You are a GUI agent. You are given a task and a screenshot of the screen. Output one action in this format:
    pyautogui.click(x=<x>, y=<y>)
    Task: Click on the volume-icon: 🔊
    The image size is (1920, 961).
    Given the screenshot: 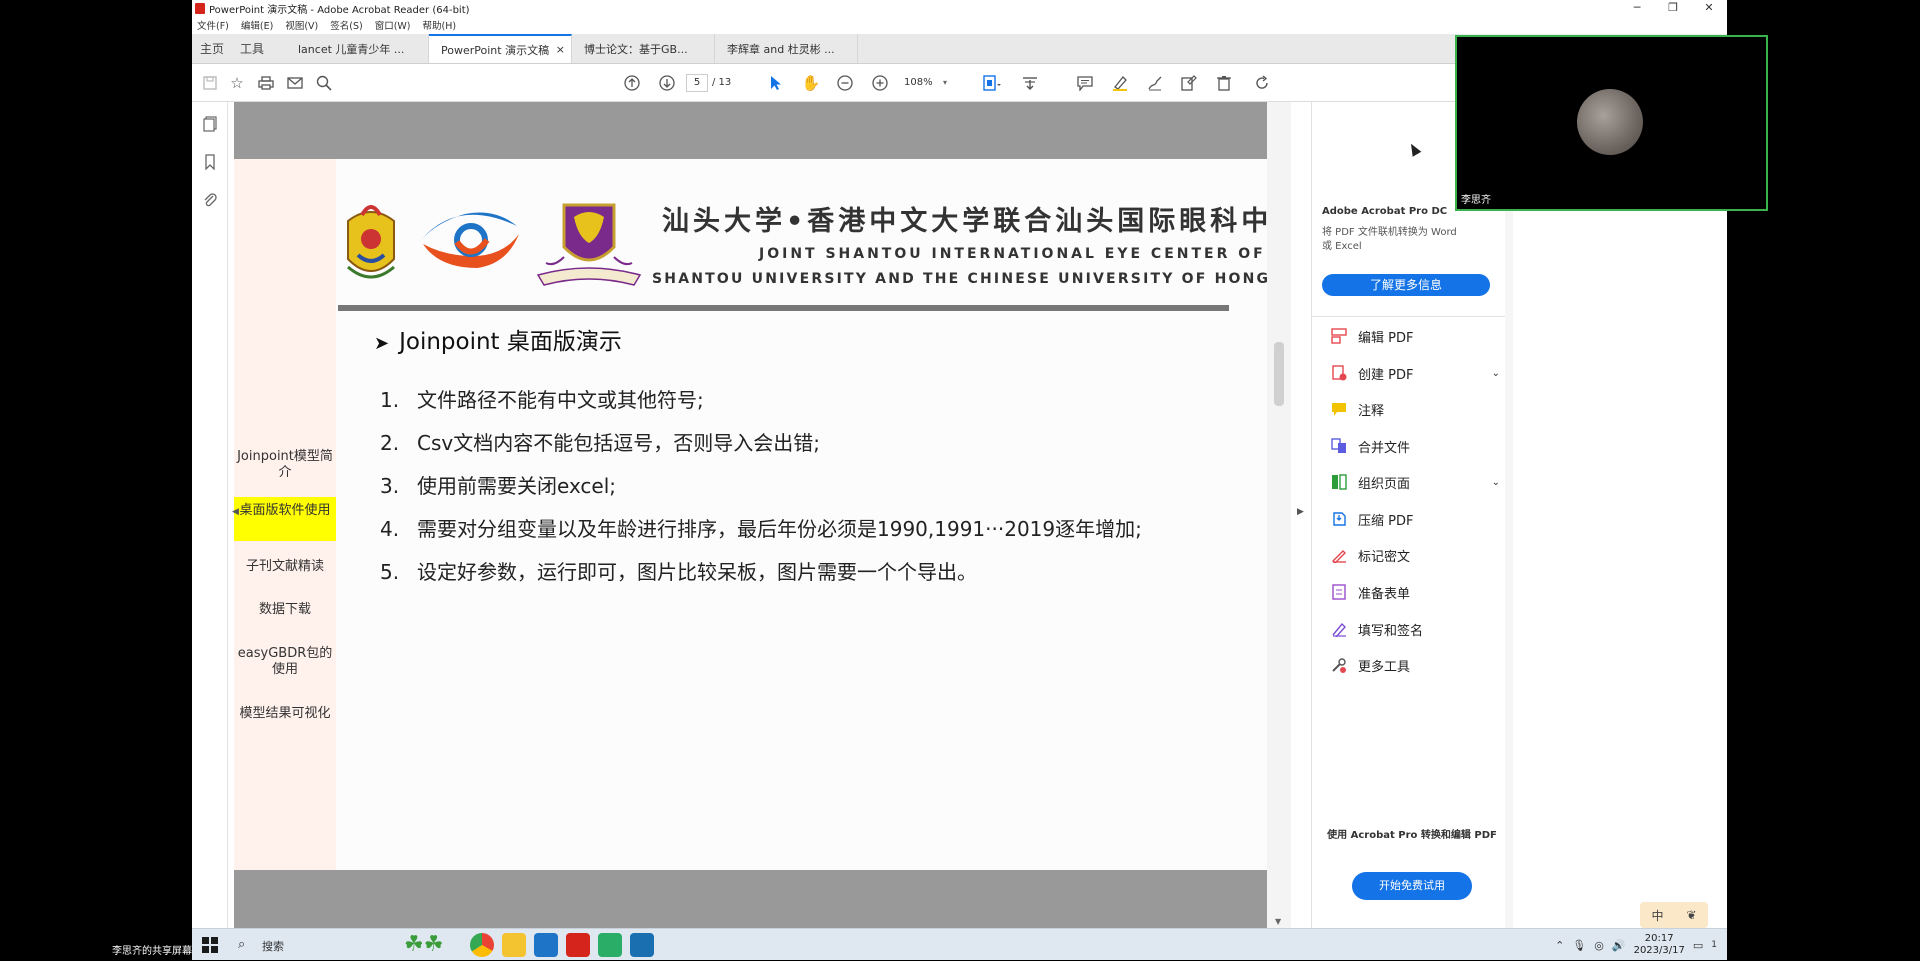 What is the action you would take?
    pyautogui.click(x=1619, y=945)
    